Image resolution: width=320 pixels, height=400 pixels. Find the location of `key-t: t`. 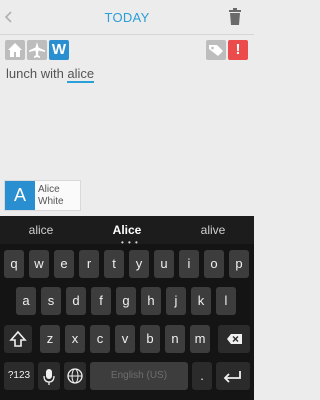

key-t: t is located at coordinates (114, 264).